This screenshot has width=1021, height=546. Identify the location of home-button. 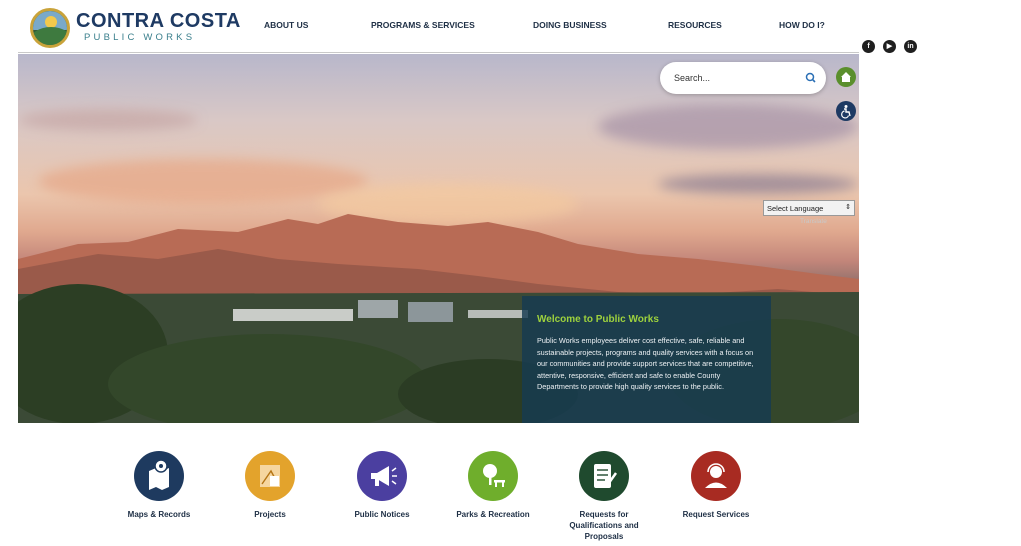
(846, 77).